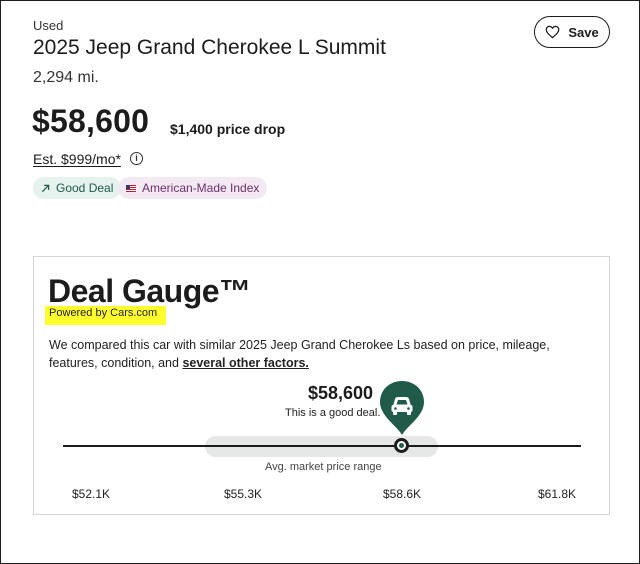 This screenshot has width=640, height=564. I want to click on tick-label: $58.6K, so click(402, 494).